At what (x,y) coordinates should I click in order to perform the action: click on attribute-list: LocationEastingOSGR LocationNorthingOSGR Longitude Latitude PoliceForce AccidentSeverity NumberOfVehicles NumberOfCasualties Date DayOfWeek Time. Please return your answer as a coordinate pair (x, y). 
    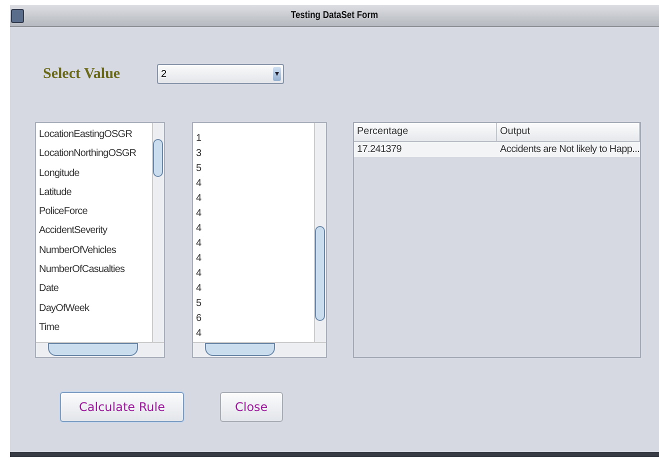
    Looking at the image, I should click on (100, 240).